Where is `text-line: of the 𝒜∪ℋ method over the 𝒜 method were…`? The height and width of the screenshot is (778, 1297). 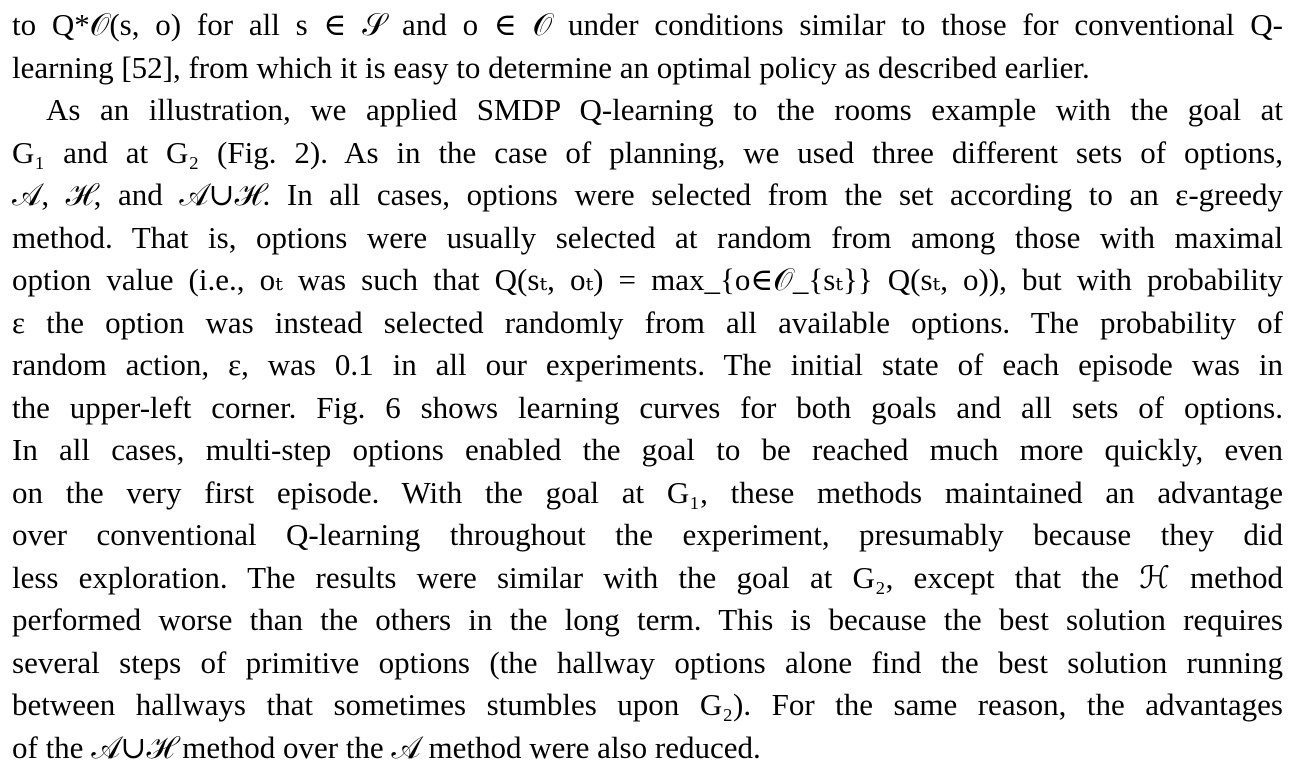 text-line: of the 𝒜∪ℋ method over the 𝒜 method were… is located at coordinates (386, 747).